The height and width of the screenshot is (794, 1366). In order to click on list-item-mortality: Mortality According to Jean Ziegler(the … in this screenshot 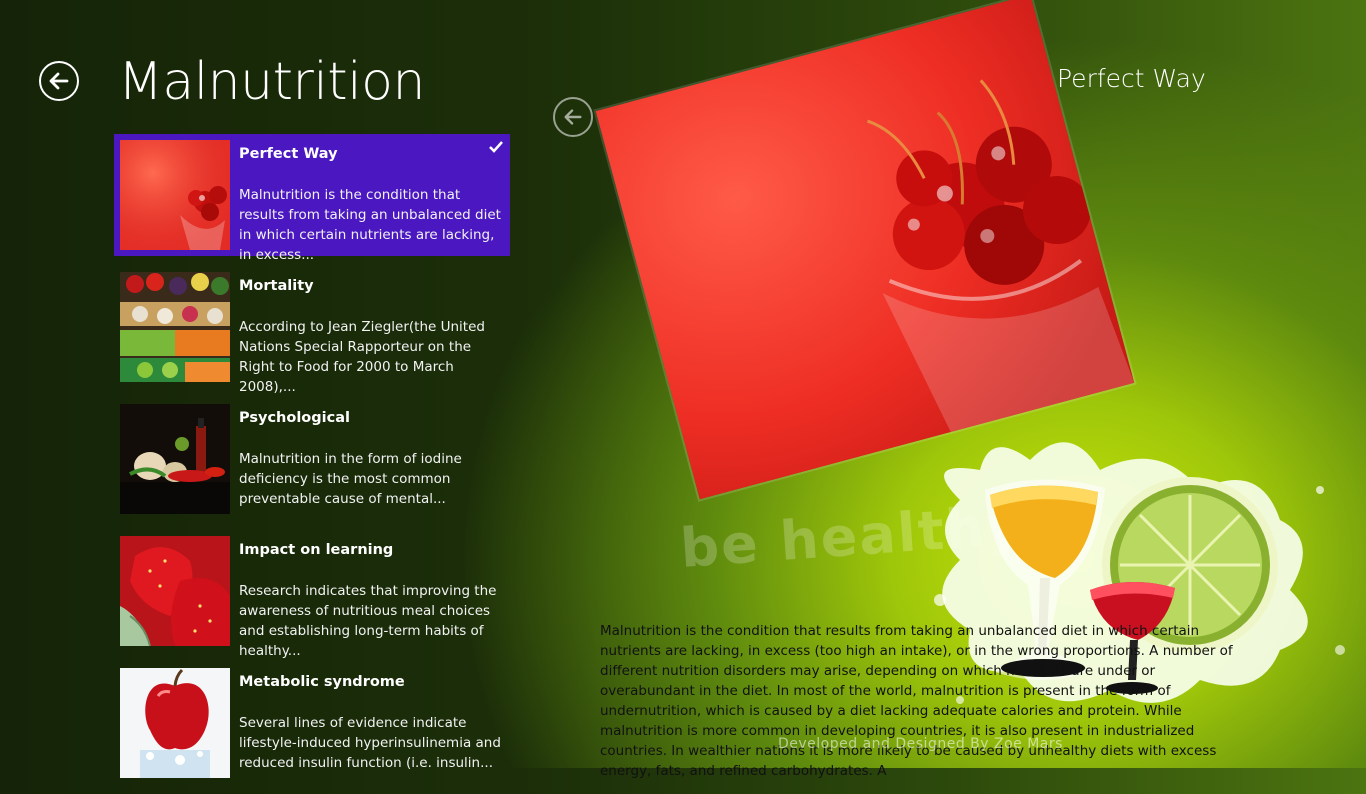, I will do `click(312, 330)`.